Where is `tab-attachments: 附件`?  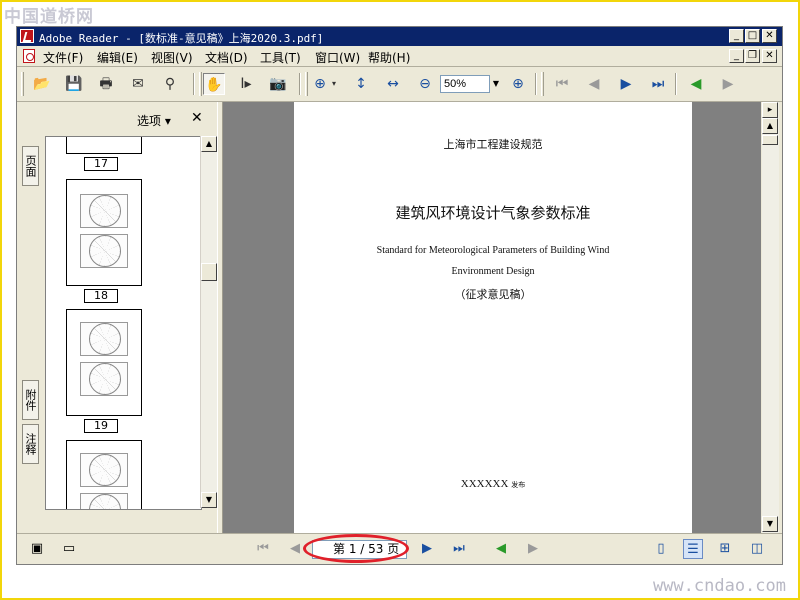
tab-attachments: 附件 is located at coordinates (30, 400).